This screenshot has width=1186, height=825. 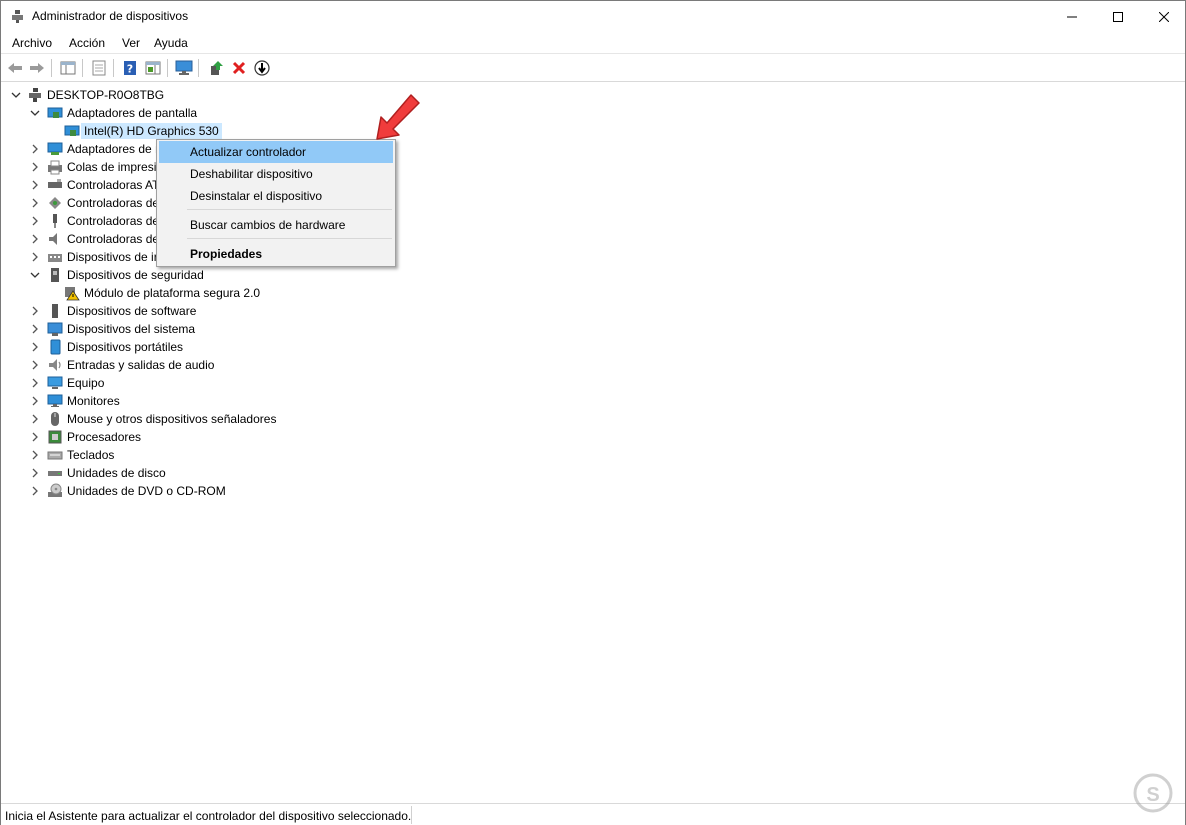 What do you see at coordinates (184, 68) in the screenshot?
I see `scan-hardware-icon` at bounding box center [184, 68].